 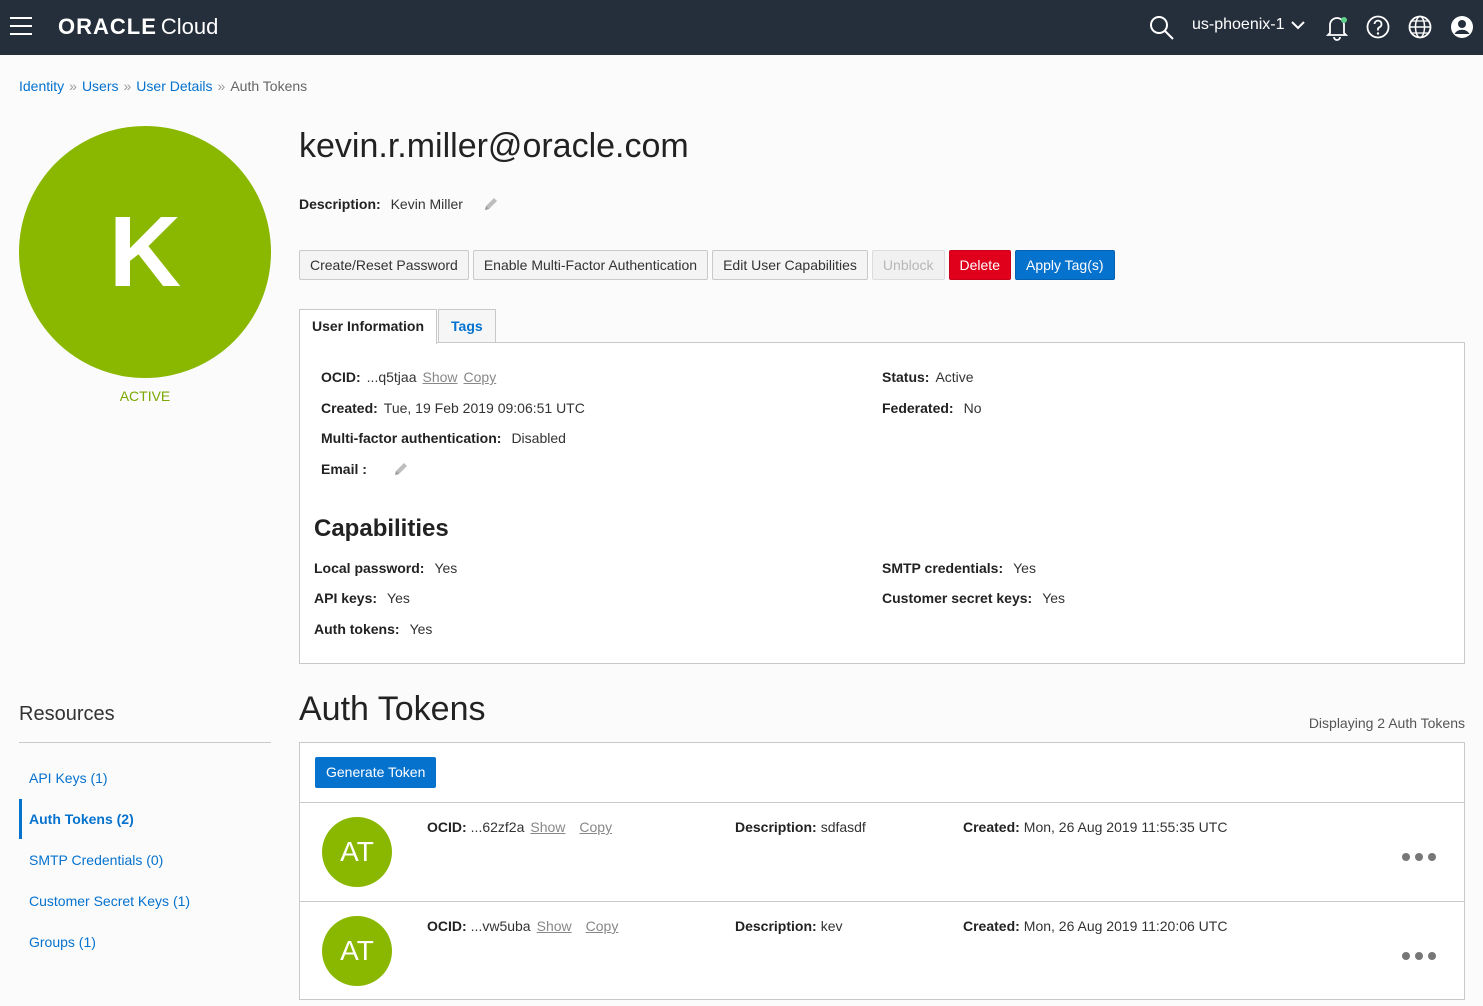 I want to click on tab-tags: Tags, so click(x=467, y=326).